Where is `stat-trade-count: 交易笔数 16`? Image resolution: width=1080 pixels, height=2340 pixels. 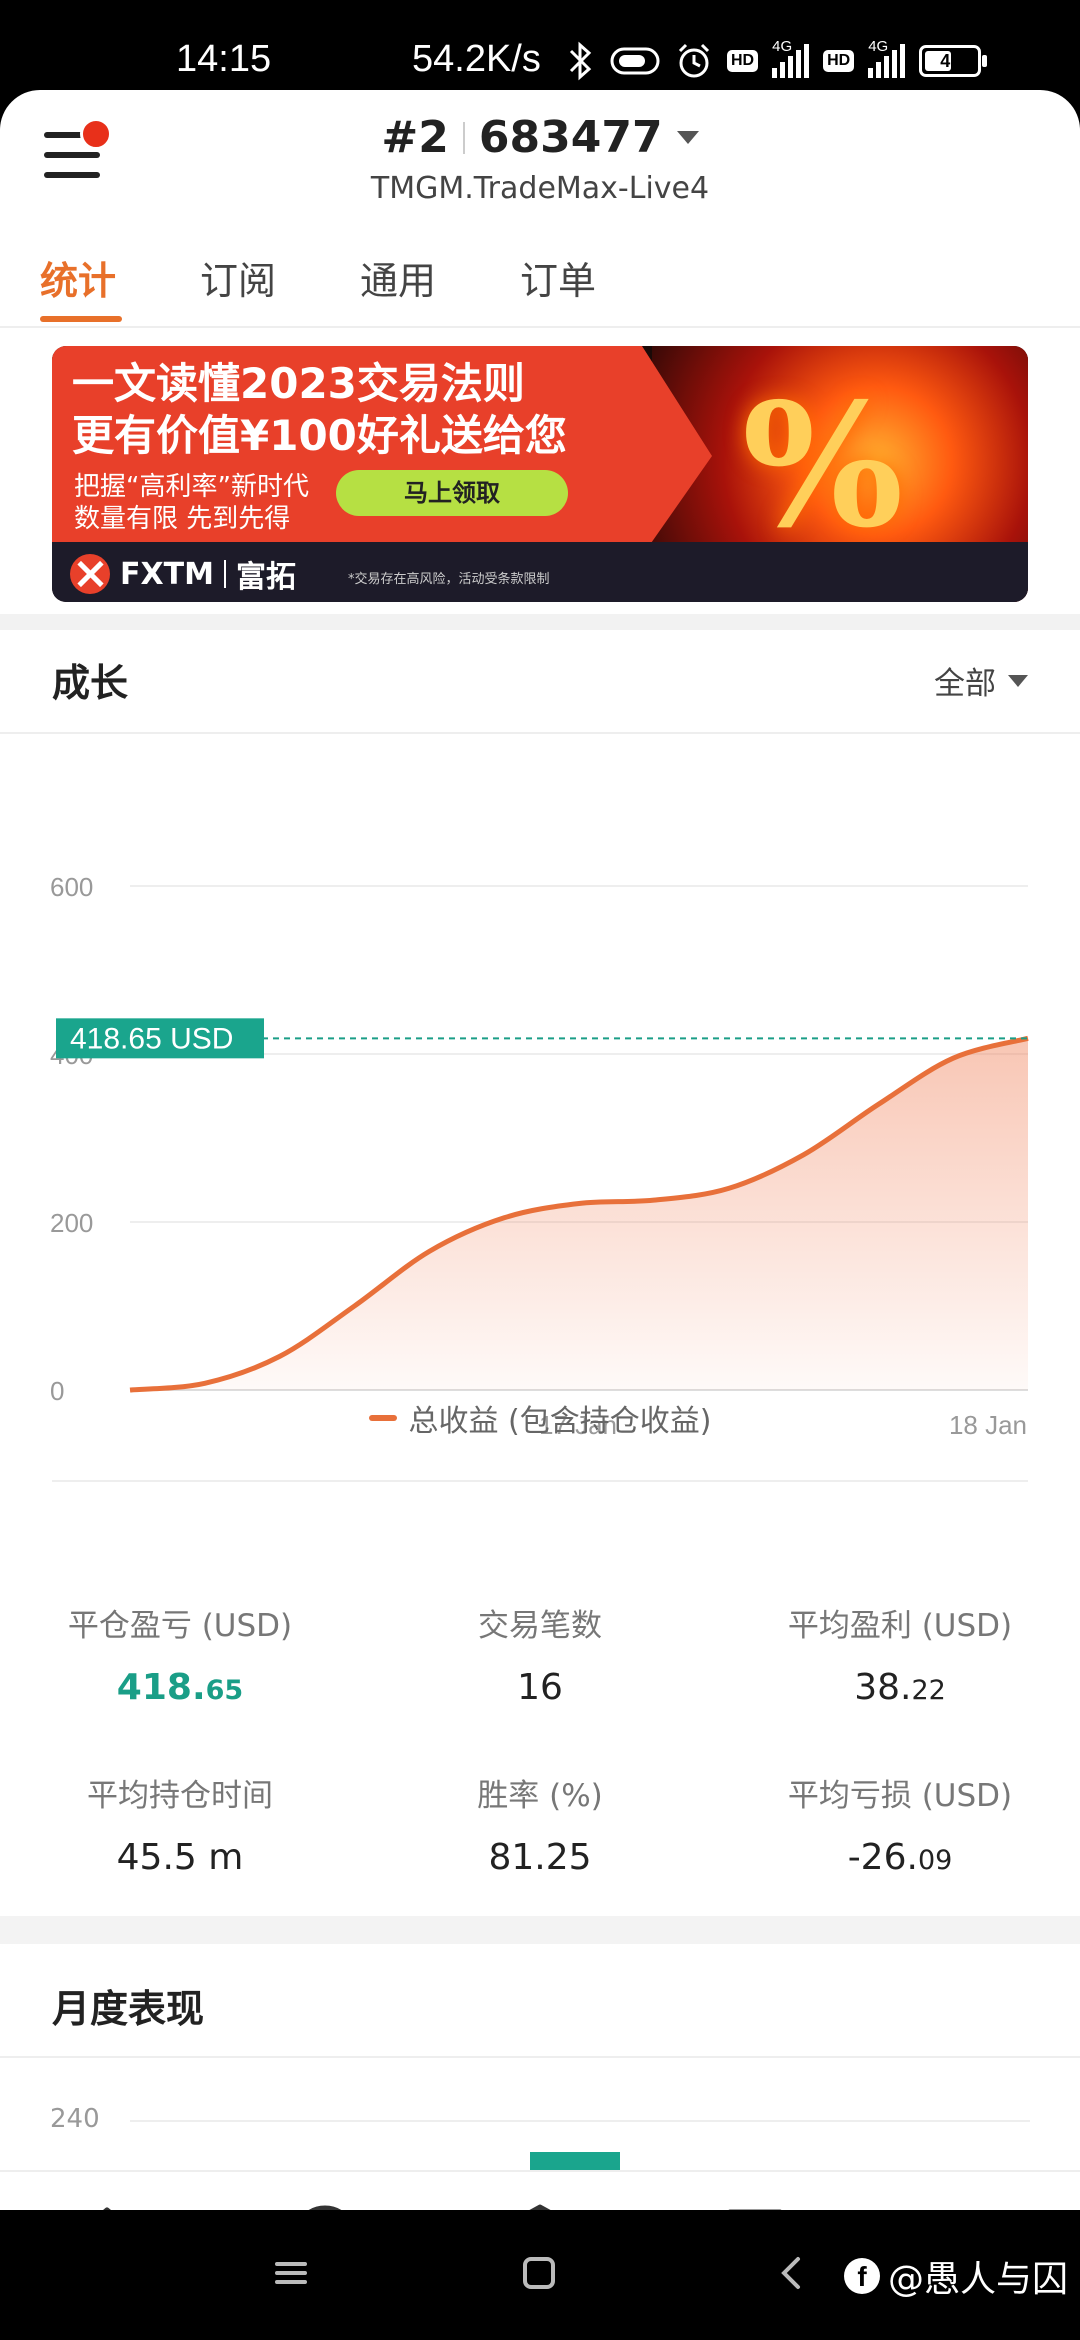
stat-trade-count: 交易笔数 16 is located at coordinates (540, 1654).